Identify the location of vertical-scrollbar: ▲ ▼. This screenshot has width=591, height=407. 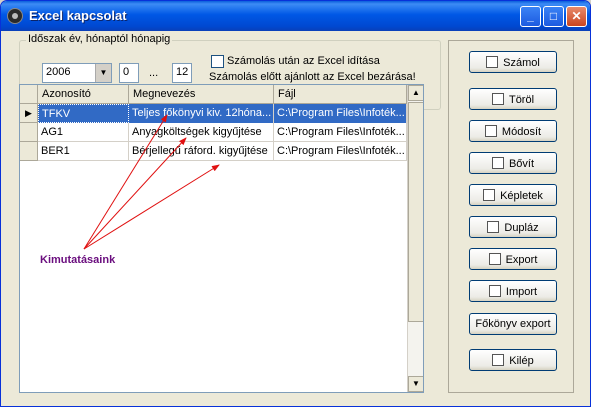
(415, 238).